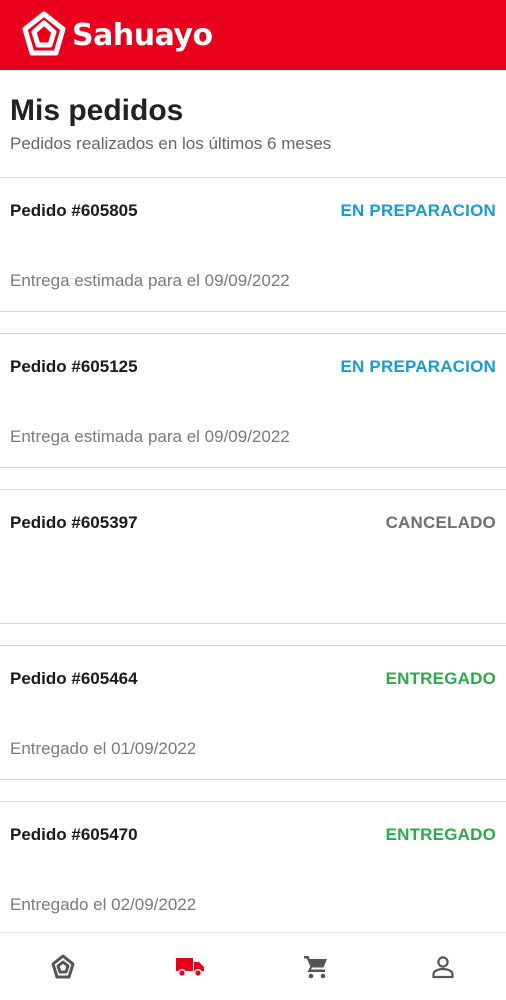 The image size is (506, 1000). I want to click on nav-home, so click(63, 966).